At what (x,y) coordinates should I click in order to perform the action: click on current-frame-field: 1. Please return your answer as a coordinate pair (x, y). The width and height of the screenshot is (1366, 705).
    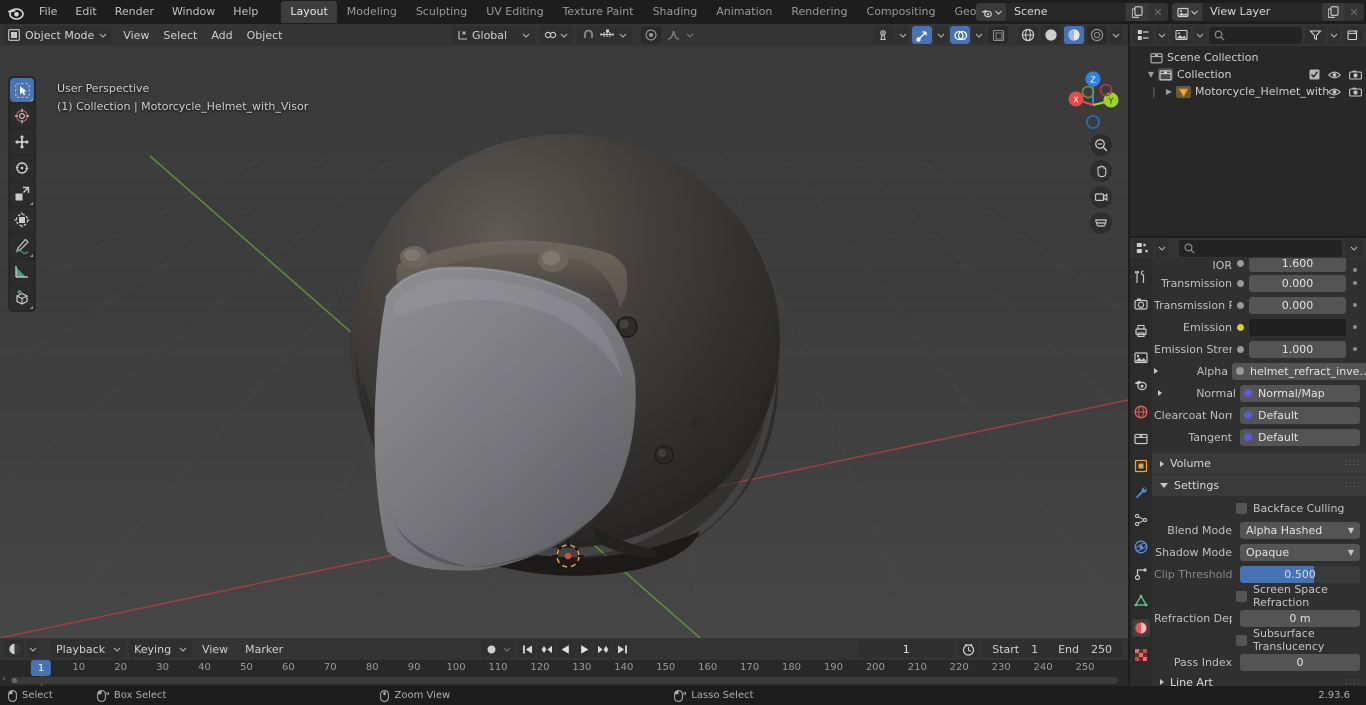
    Looking at the image, I should click on (906, 649).